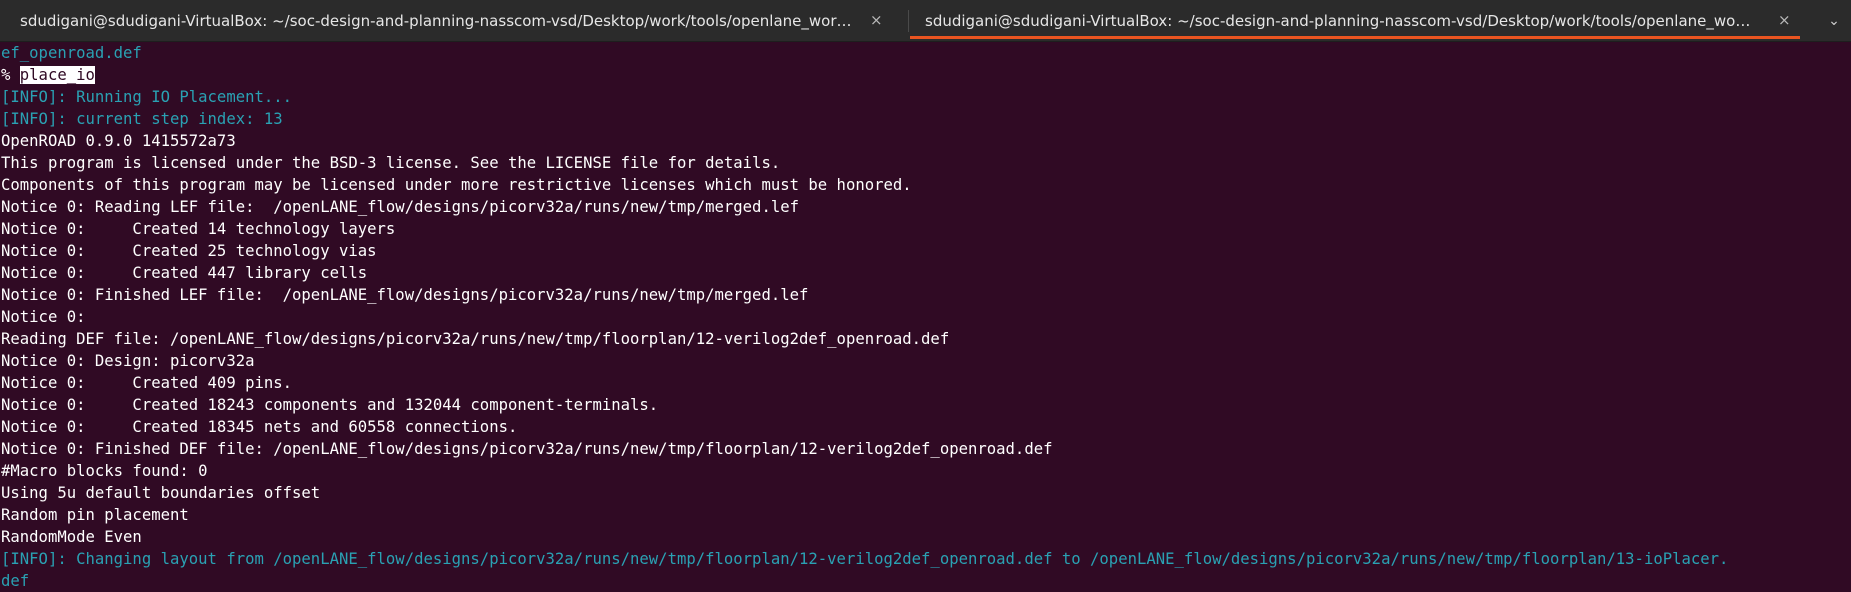  I want to click on terminal-line: Using 5u default boundaries offset, so click(161, 493).